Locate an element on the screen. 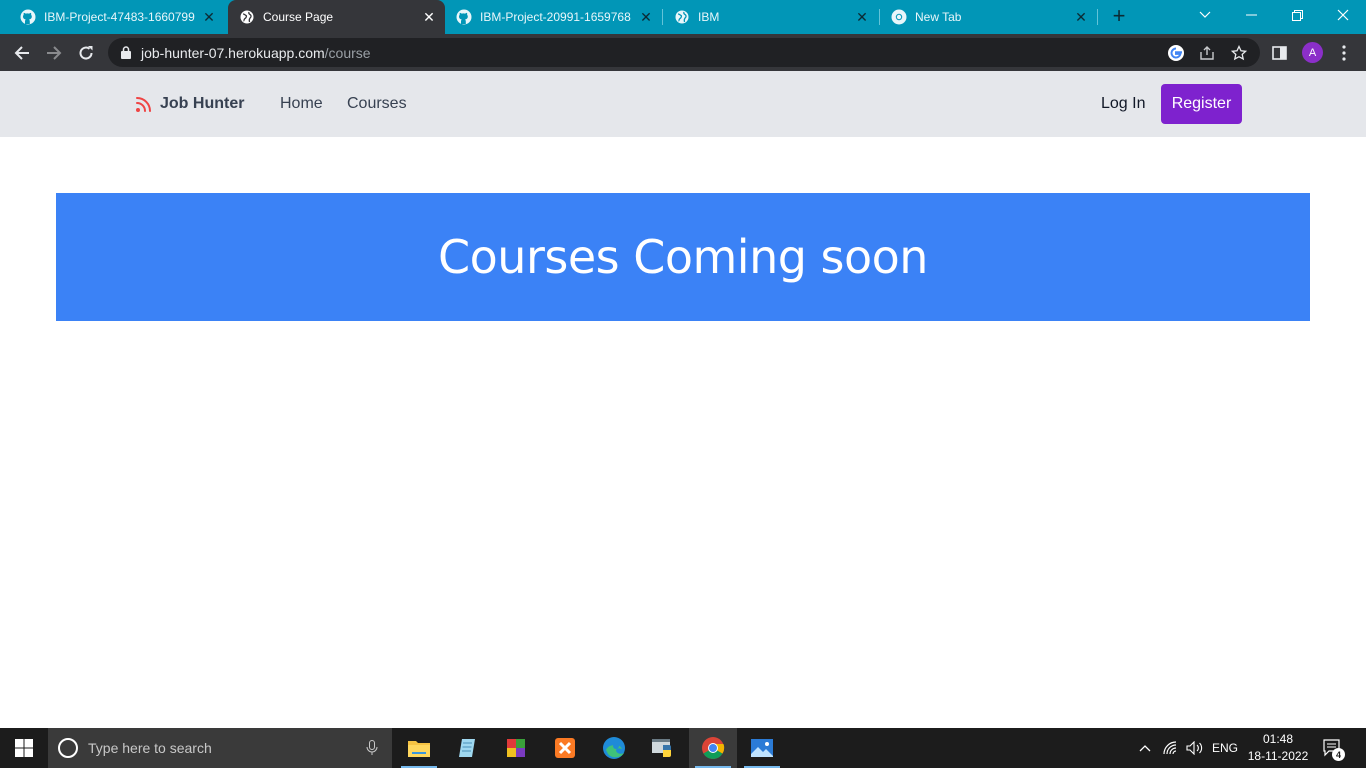 Image resolution: width=1366 pixels, height=768 pixels. site-navbar: Job Hunter Home Courses Log In Register is located at coordinates (683, 104).